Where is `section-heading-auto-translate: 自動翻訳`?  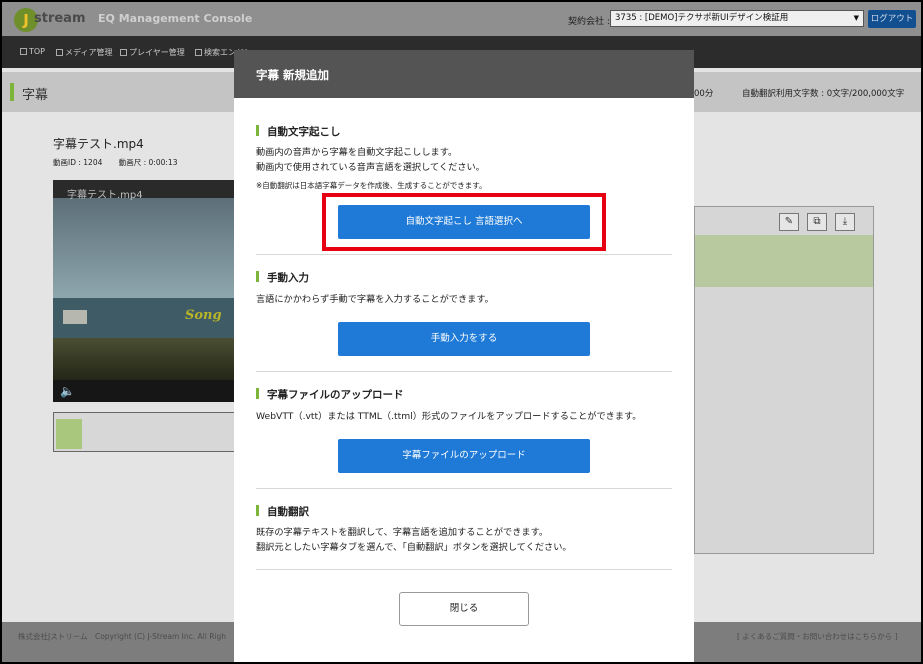
section-heading-auto-translate: 自動翻訳 is located at coordinates (282, 511).